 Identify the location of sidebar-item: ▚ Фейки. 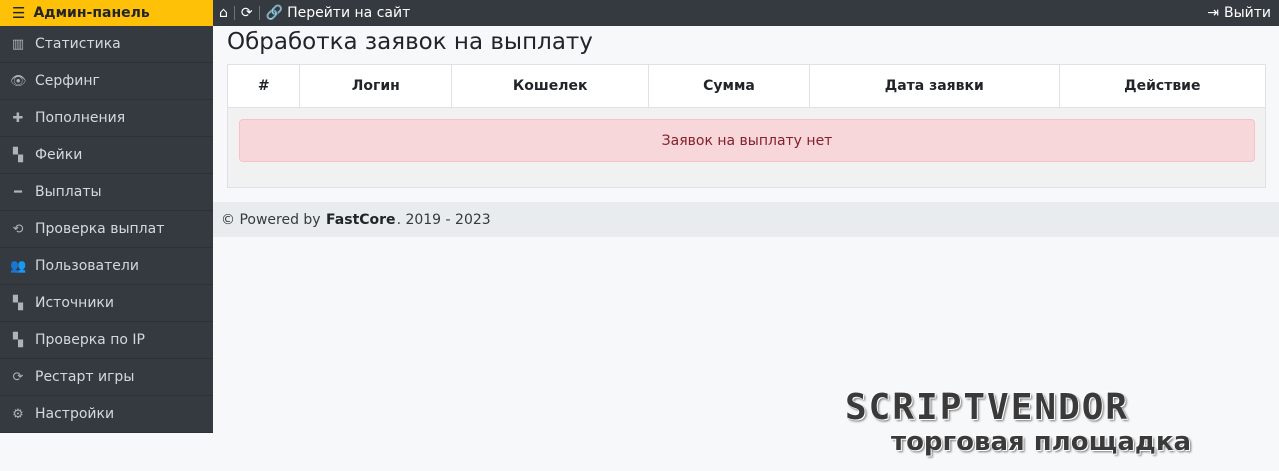
(106, 155).